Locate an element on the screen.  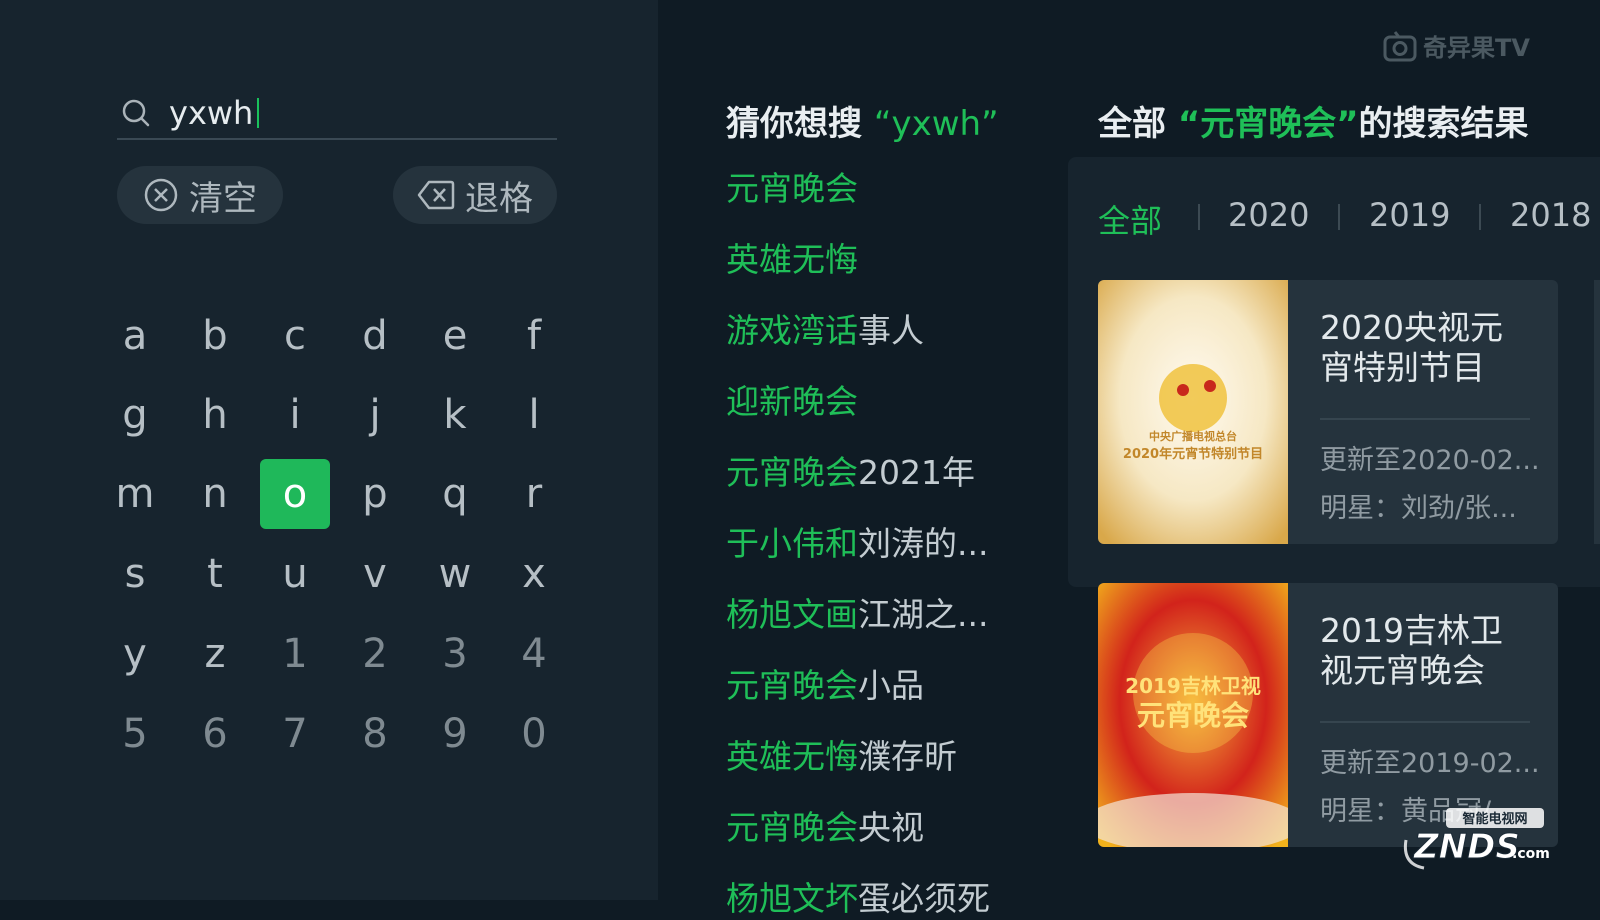
suggestion-item: 元宵晚会小品 is located at coordinates (825, 683).